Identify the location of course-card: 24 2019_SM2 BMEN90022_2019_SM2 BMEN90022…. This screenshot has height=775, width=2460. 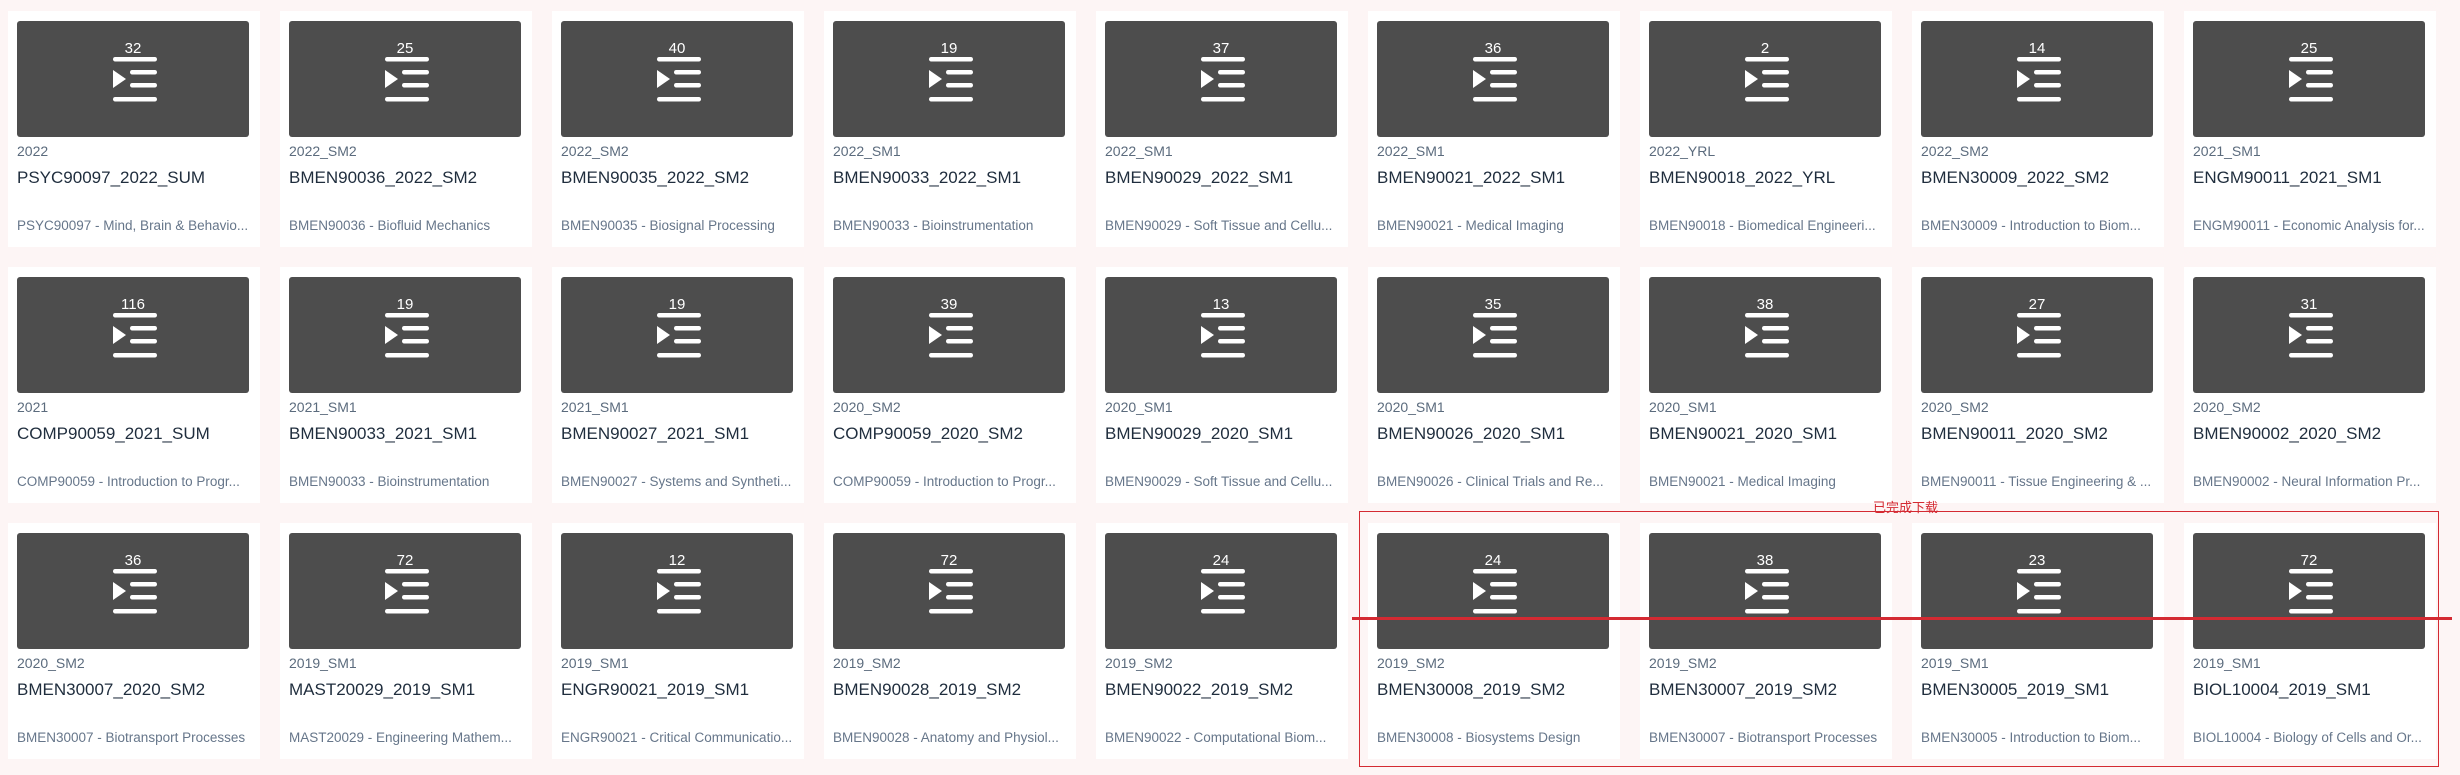
(1222, 641).